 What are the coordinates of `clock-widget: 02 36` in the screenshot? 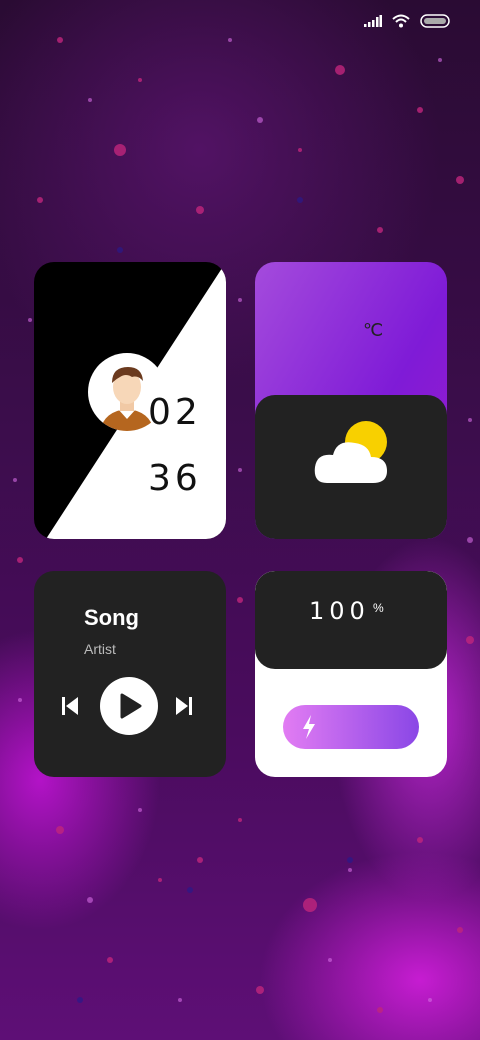 It's located at (130, 400).